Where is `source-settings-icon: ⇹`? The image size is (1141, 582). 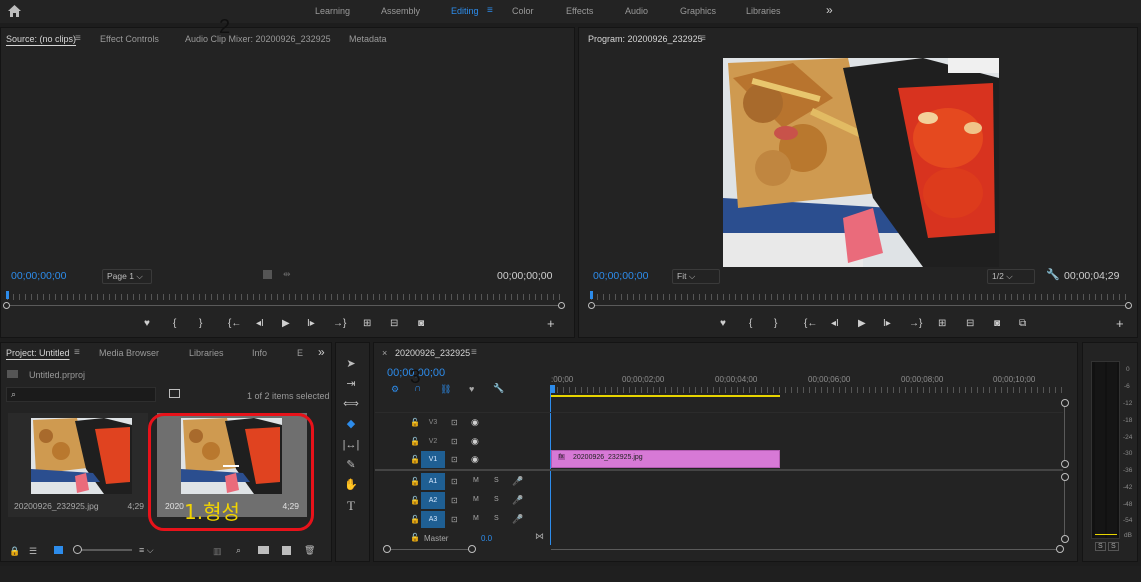 source-settings-icon: ⇹ is located at coordinates (287, 274).